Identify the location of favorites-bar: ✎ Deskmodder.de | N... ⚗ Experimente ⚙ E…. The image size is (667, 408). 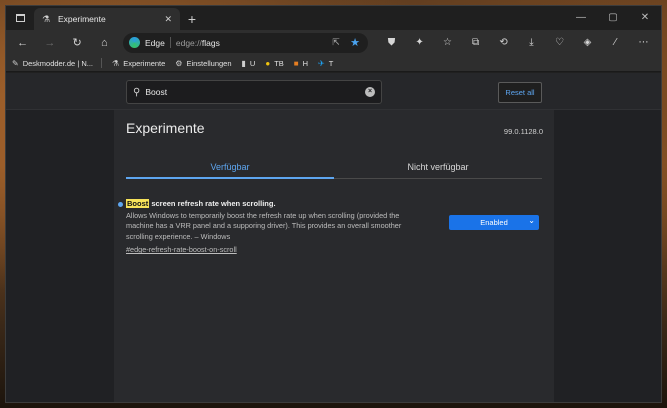
(333, 63).